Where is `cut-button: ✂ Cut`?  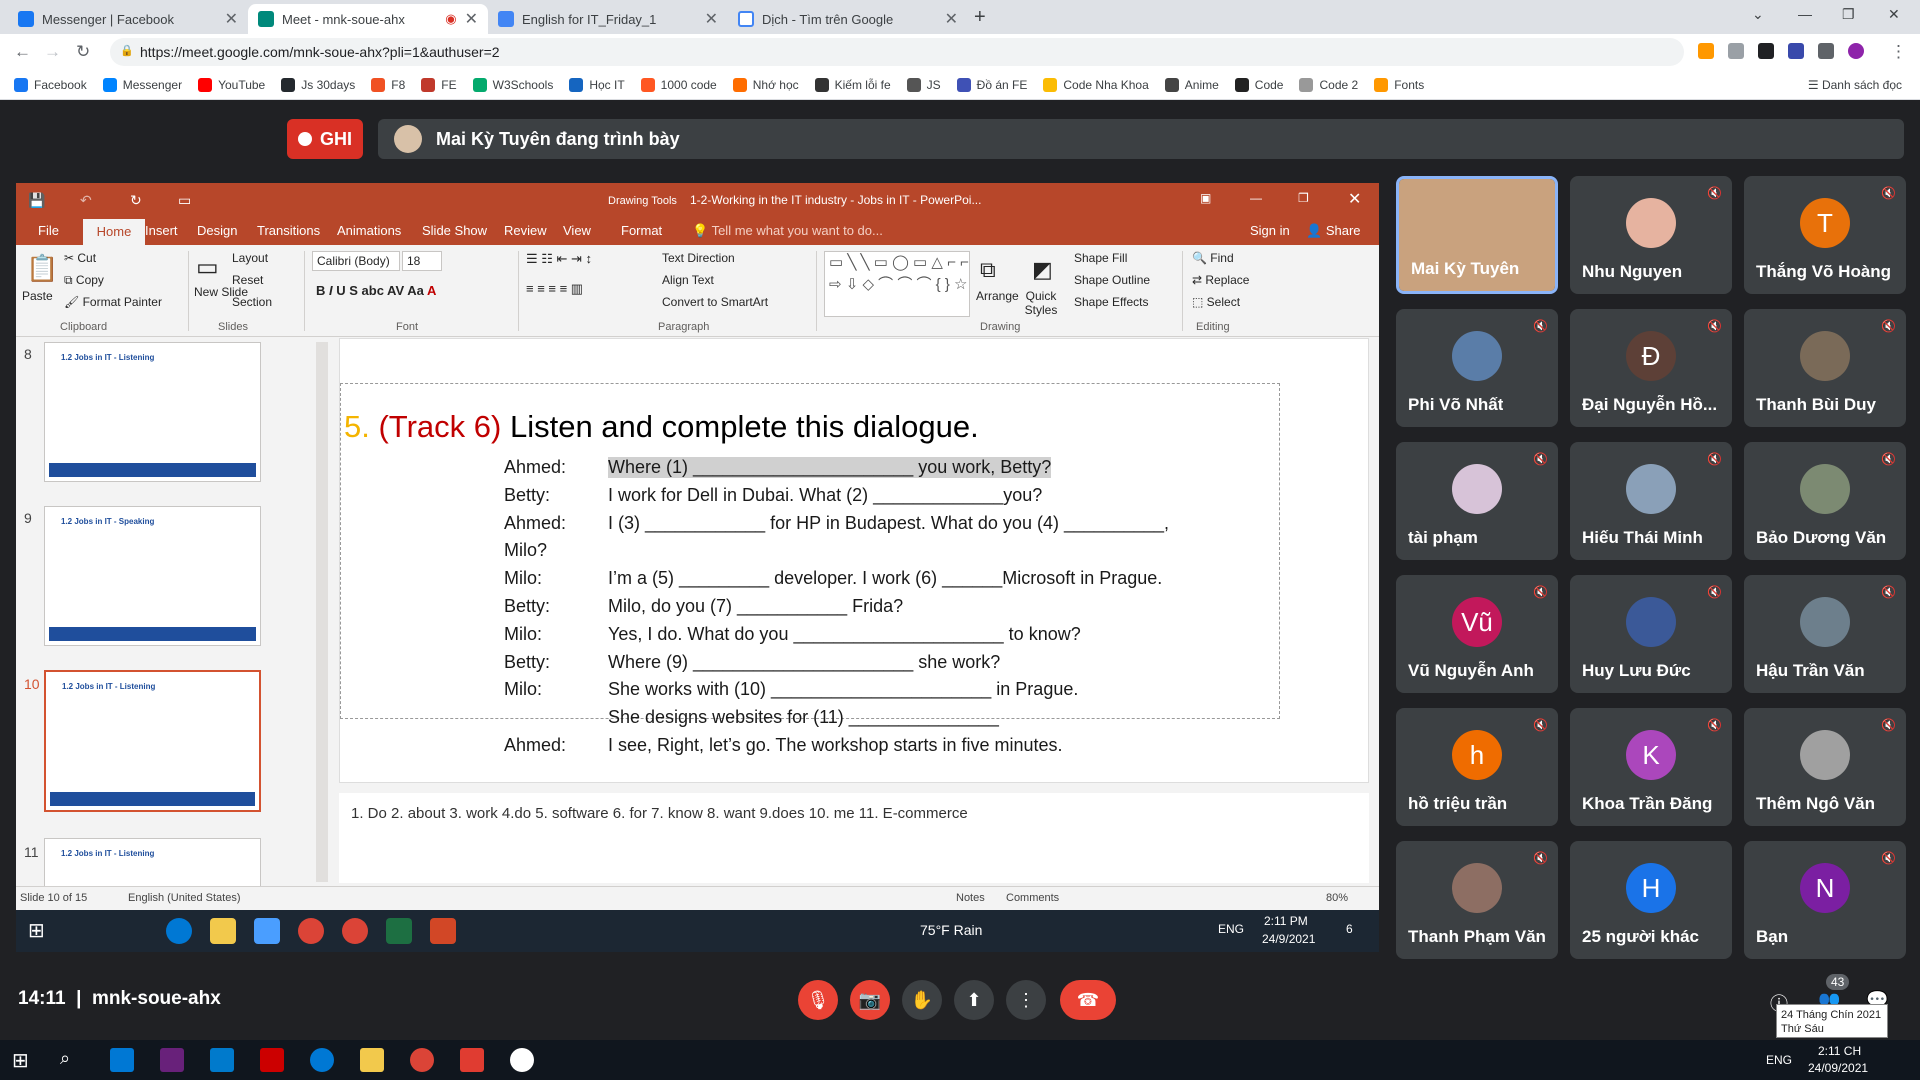 cut-button: ✂ Cut is located at coordinates (80, 258).